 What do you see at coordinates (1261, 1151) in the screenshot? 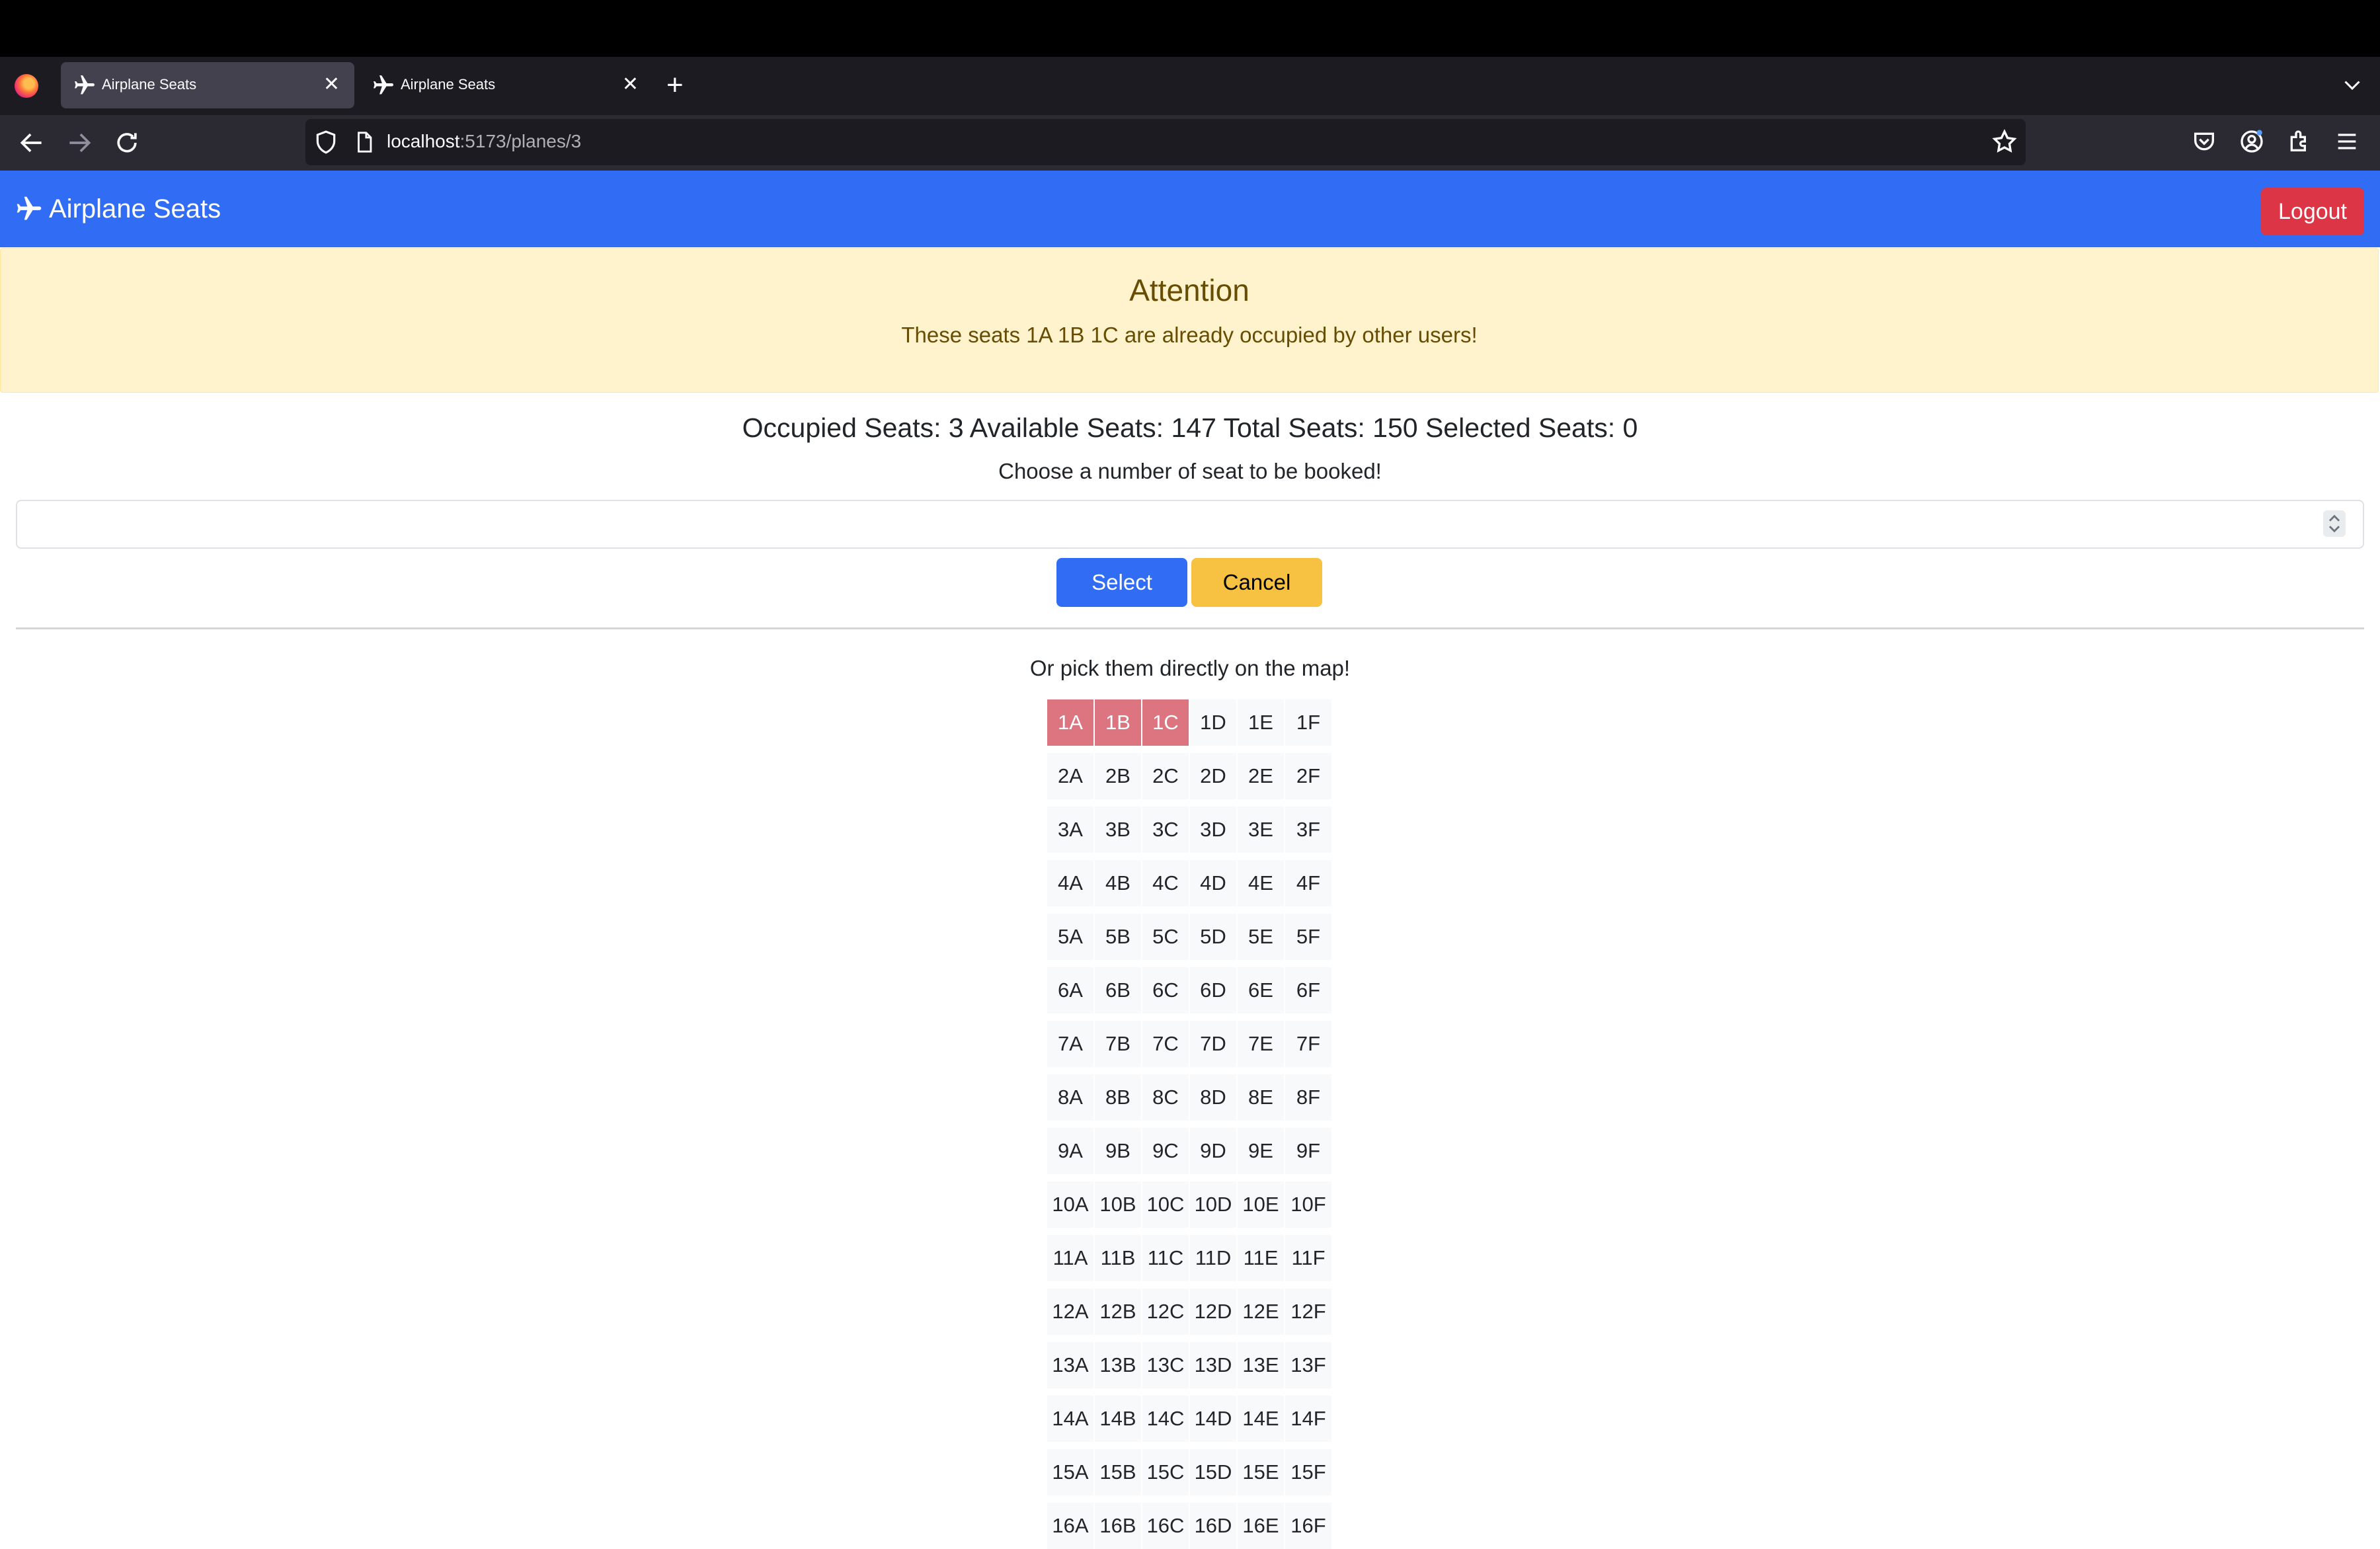
I see `seat-9E: 9E` at bounding box center [1261, 1151].